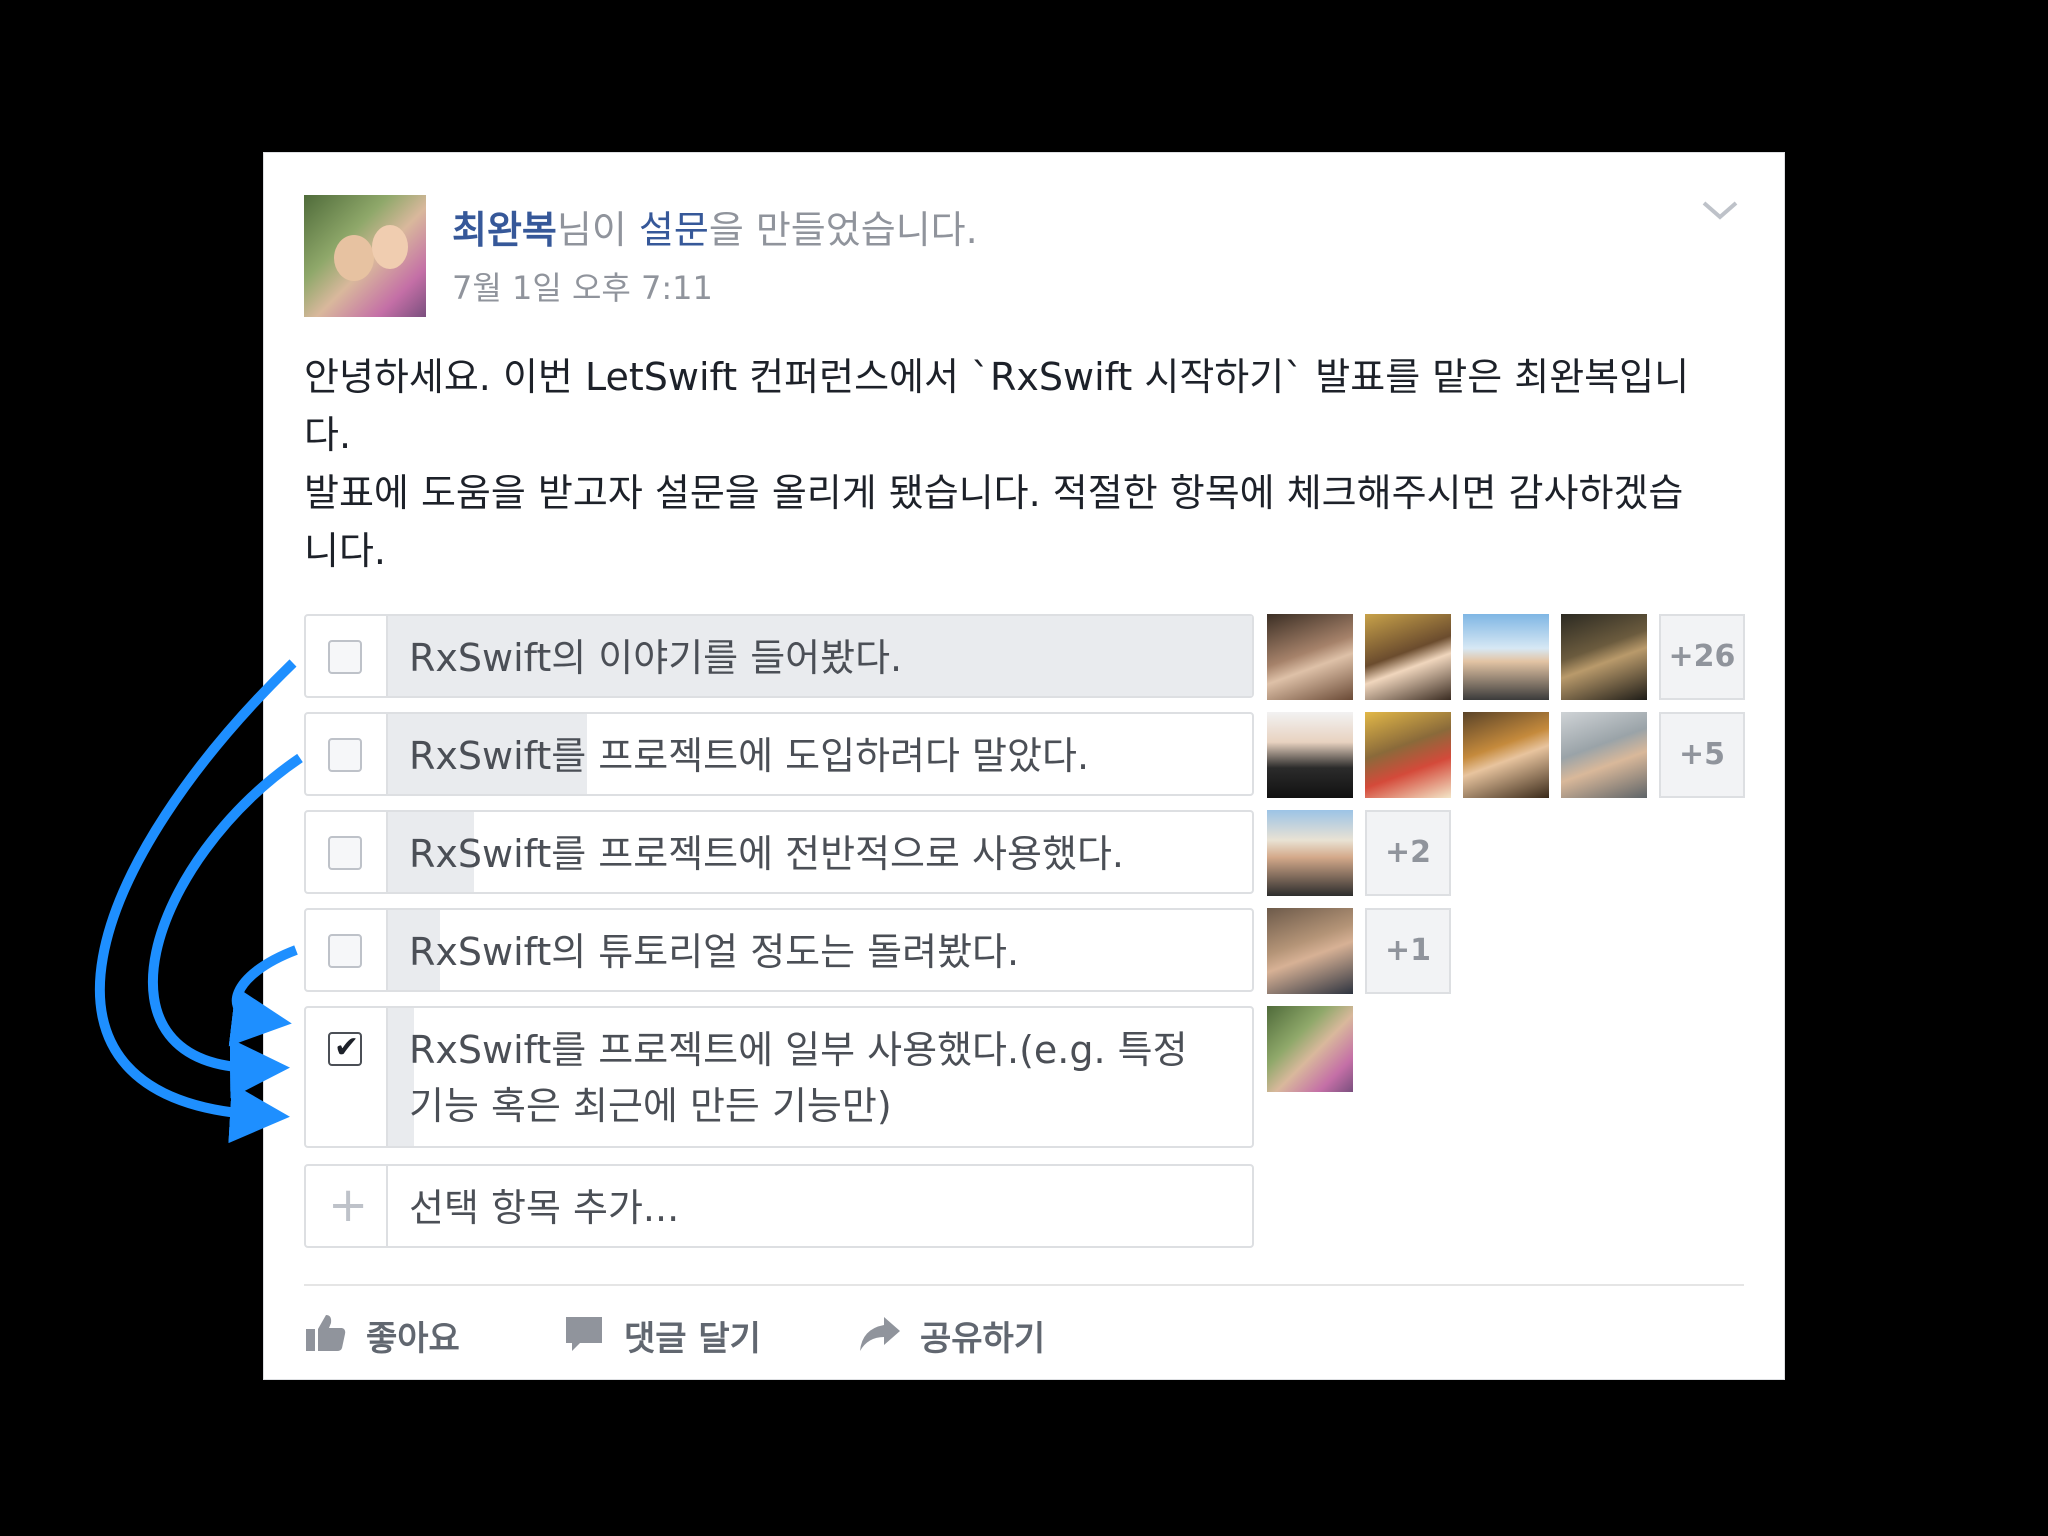 This screenshot has width=2048, height=1536. I want to click on arrow-long, so click(195, 901).